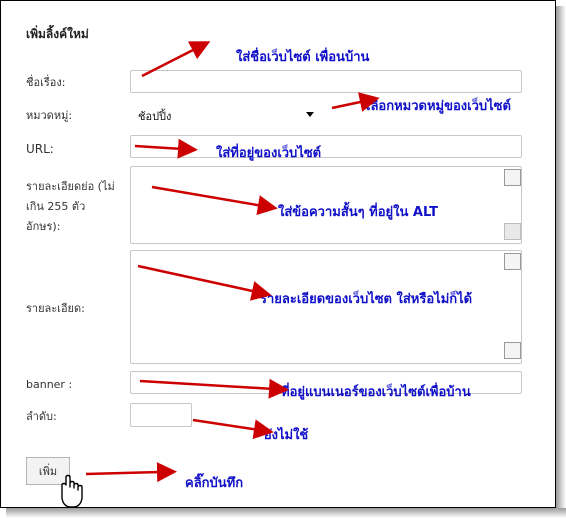 The height and width of the screenshot is (518, 566). I want to click on arrow-title, so click(176, 59).